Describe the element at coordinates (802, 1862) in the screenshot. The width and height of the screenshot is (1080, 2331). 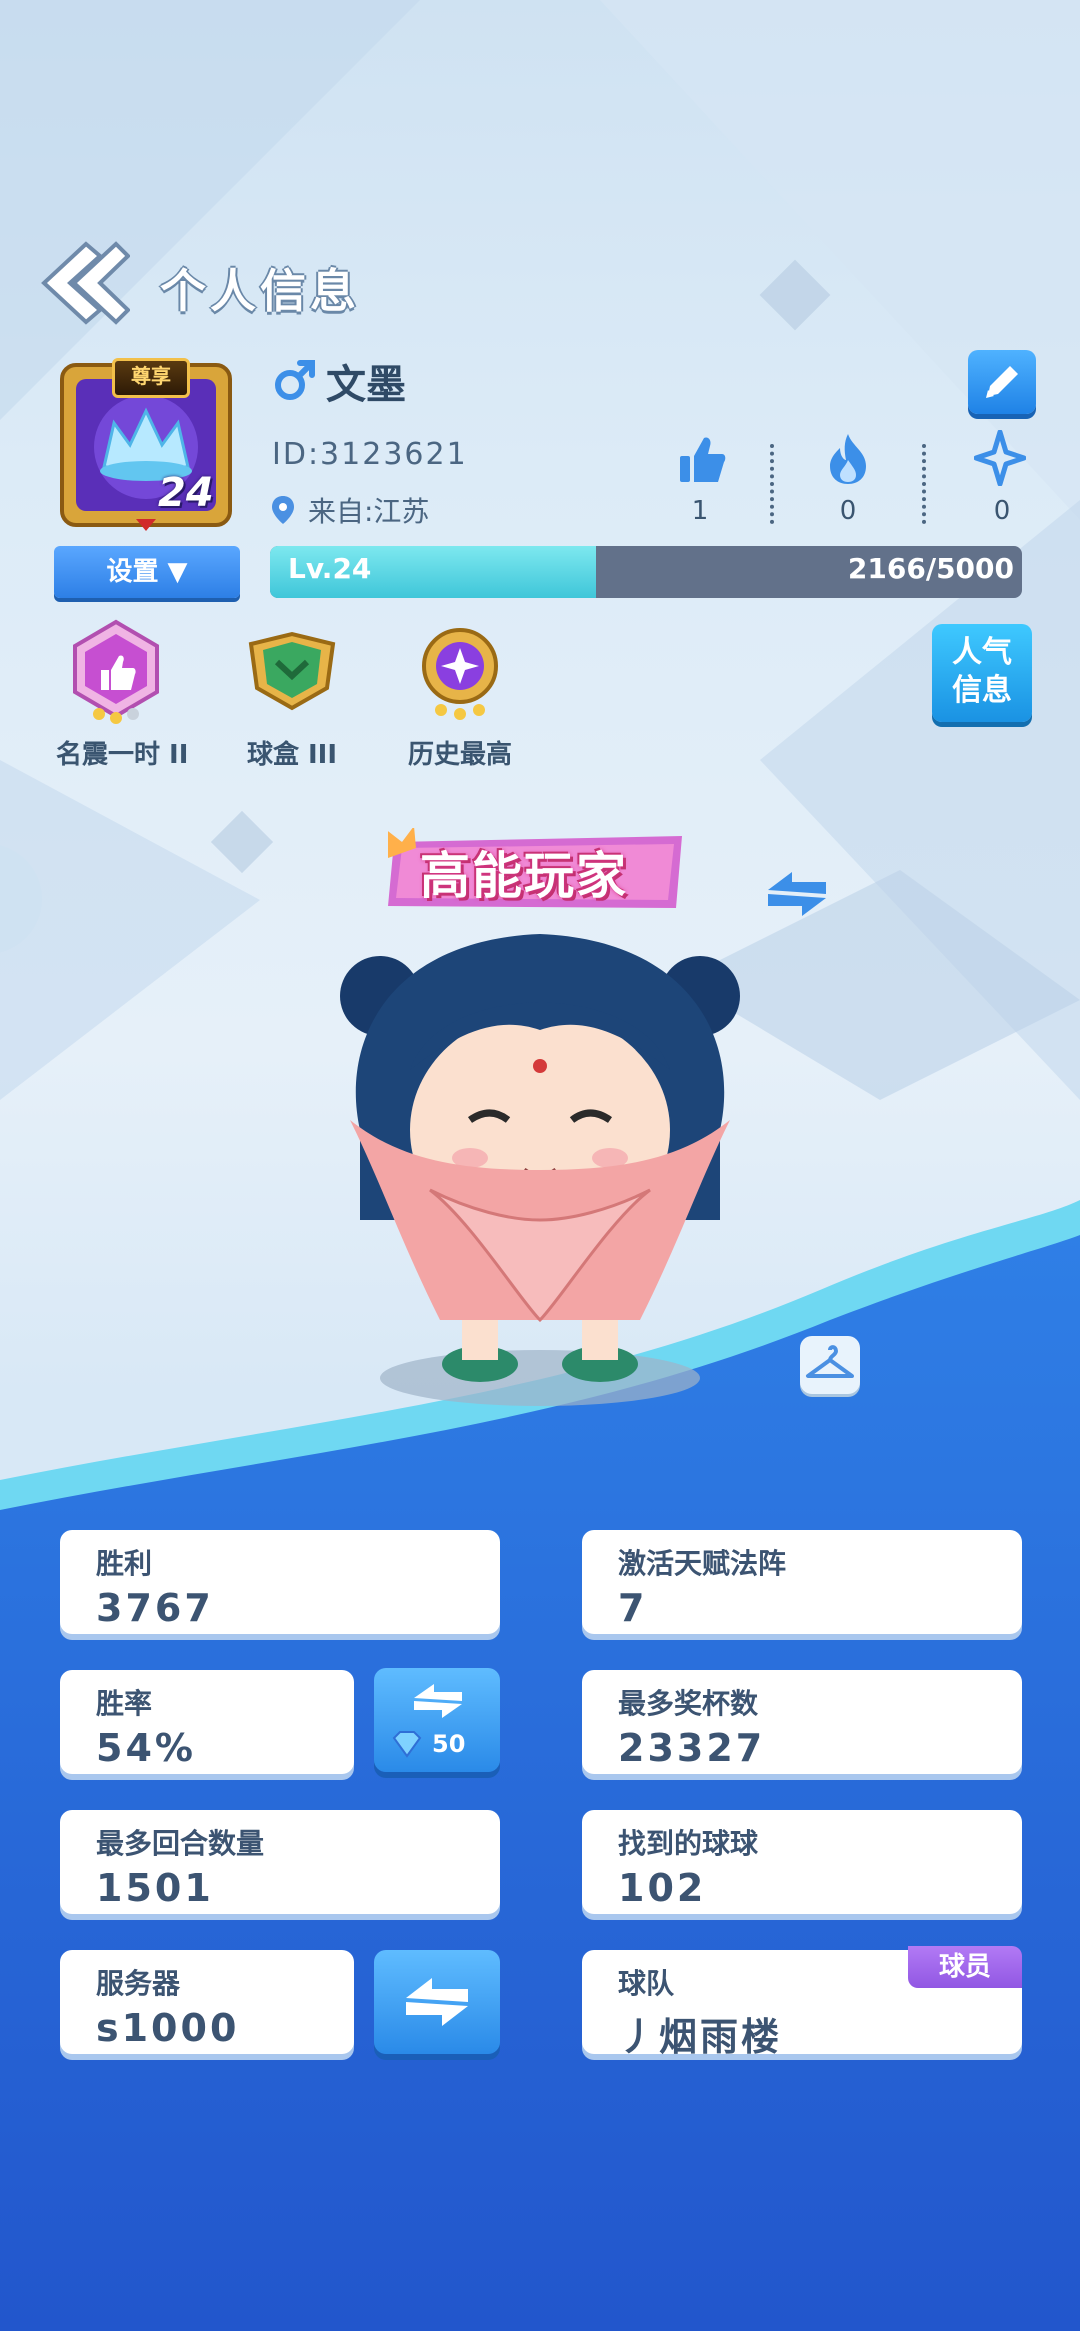
I see `balls-card: 找到的球球 102` at that location.